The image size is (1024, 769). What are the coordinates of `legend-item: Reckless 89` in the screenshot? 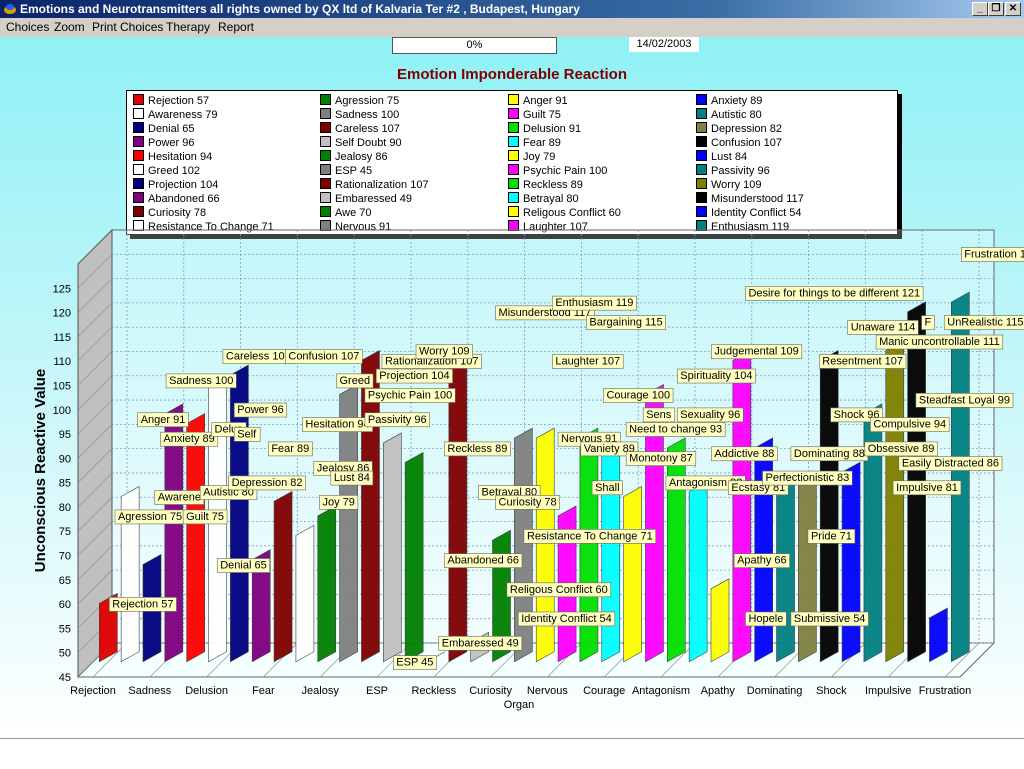 It's located at (545, 184).